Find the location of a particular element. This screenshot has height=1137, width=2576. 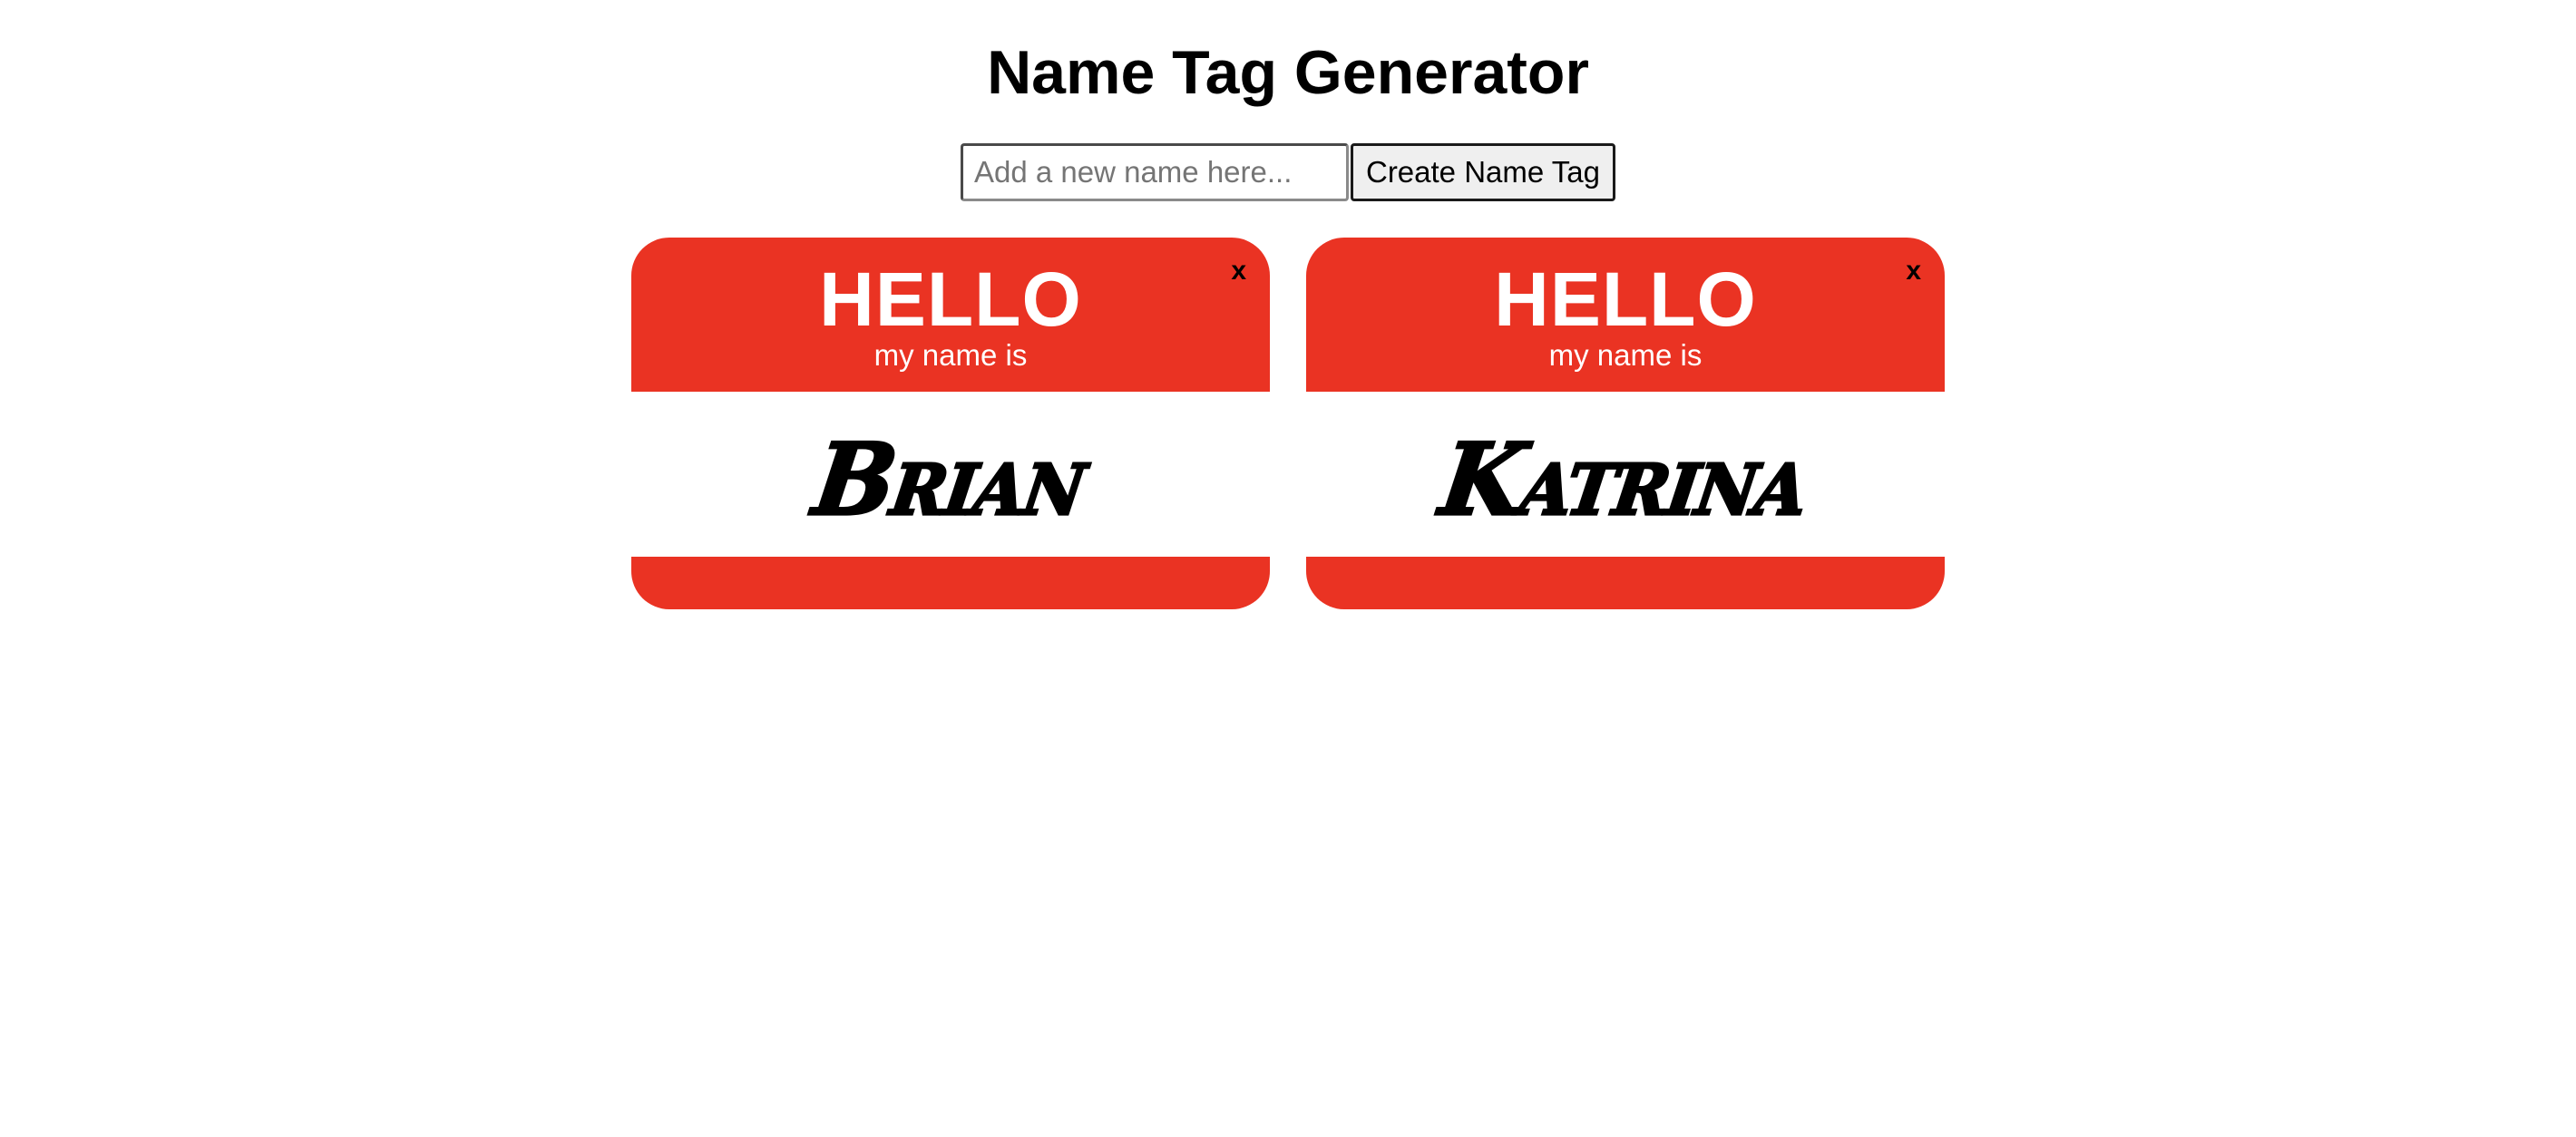

name-tag: HELLO my name is x Katrina is located at coordinates (1625, 423).